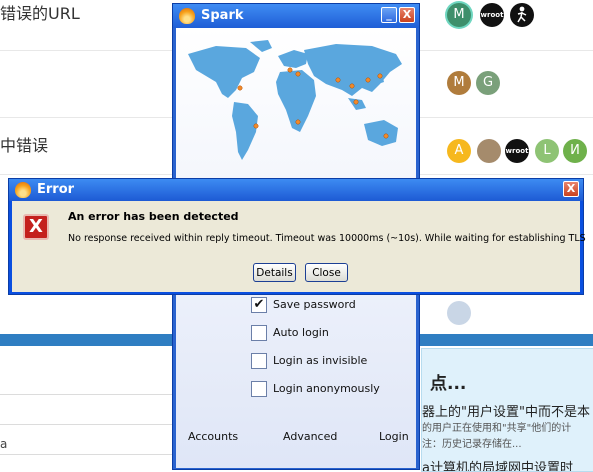  I want to click on error-icon: X, so click(36, 227).